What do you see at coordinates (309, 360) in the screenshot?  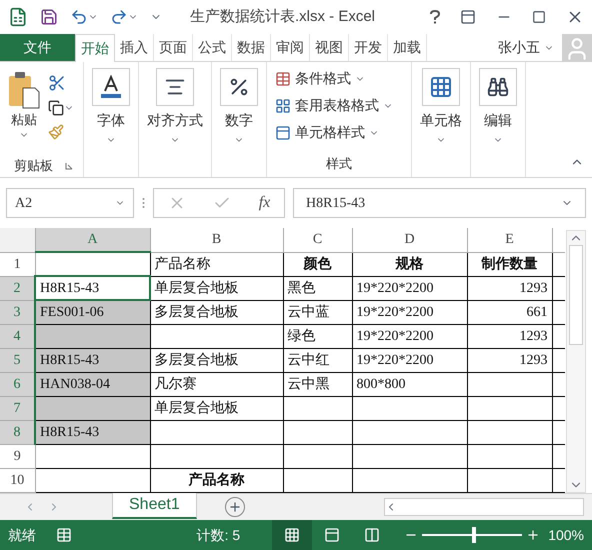 I see `cell-text: 云中红` at bounding box center [309, 360].